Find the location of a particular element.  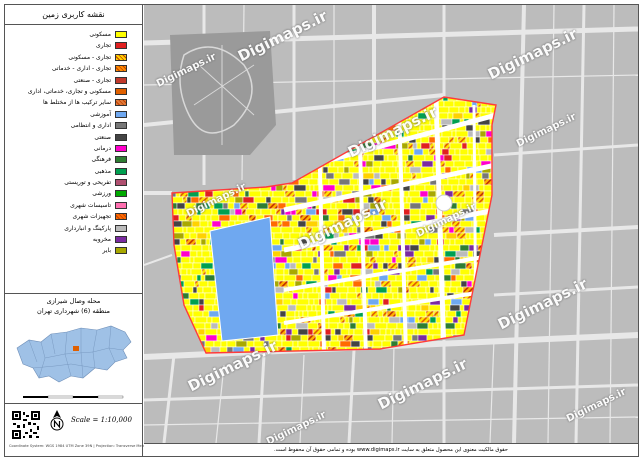

north-arrow-icon is located at coordinates (57, 420).